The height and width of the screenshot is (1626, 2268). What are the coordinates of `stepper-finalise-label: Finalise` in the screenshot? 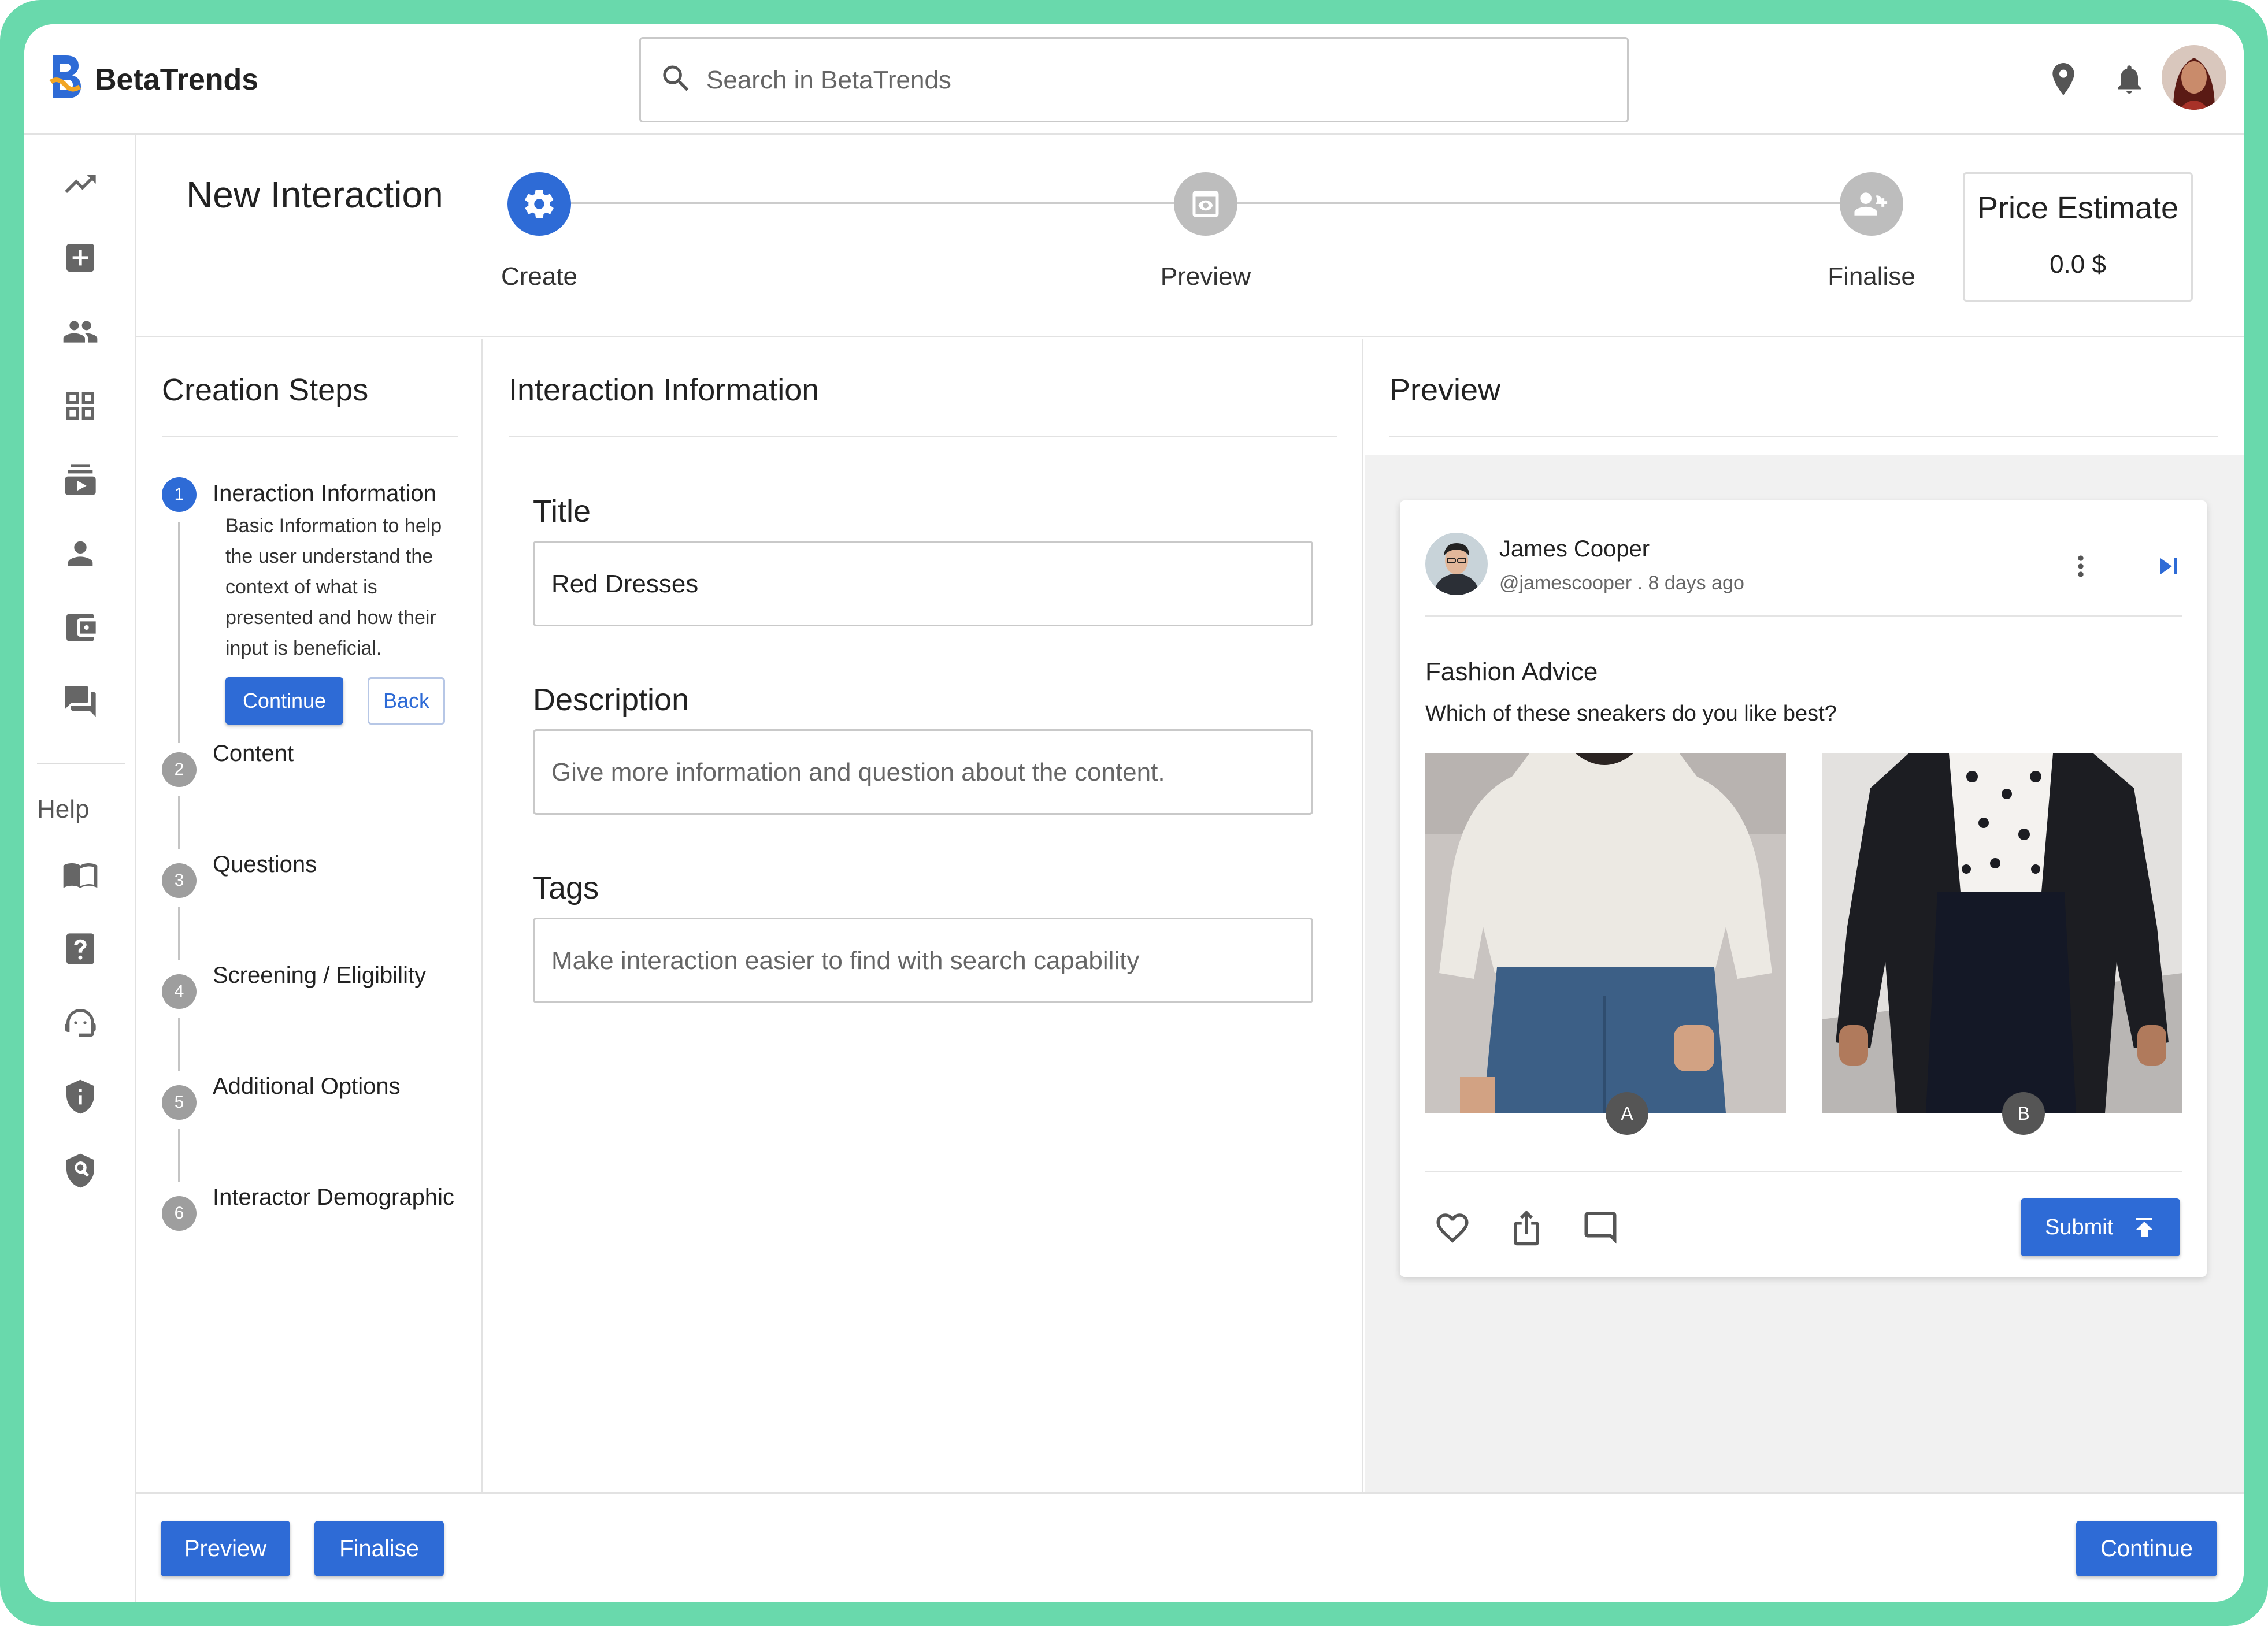 It's located at (1871, 277).